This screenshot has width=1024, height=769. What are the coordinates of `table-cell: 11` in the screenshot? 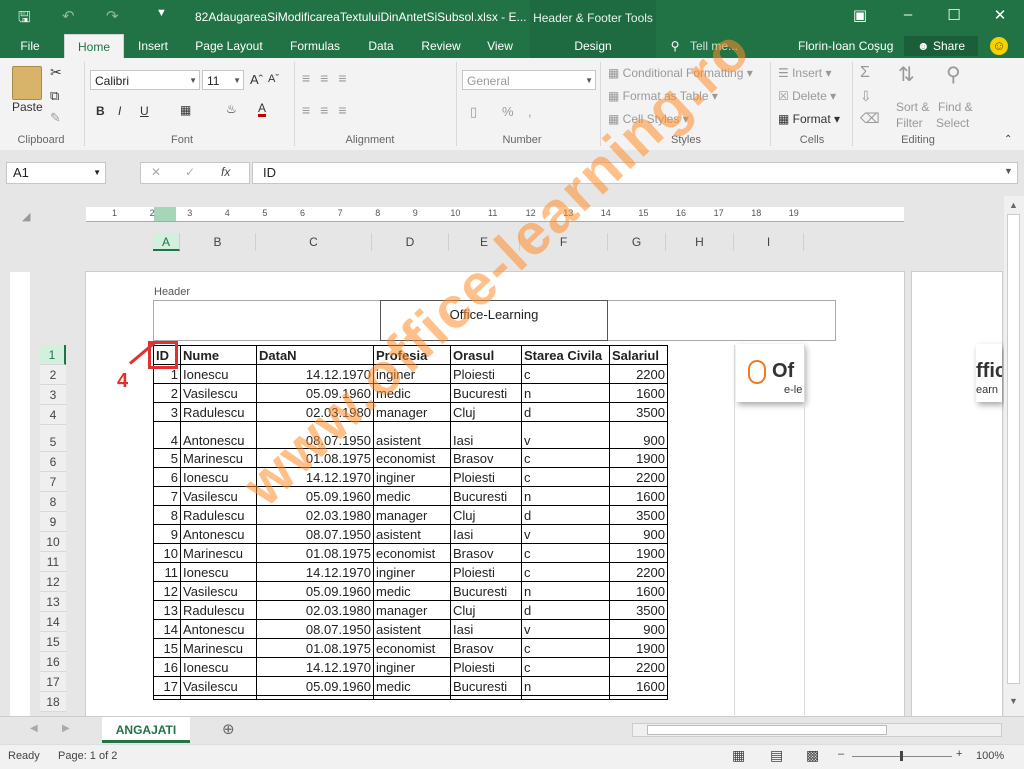 It's located at (167, 572).